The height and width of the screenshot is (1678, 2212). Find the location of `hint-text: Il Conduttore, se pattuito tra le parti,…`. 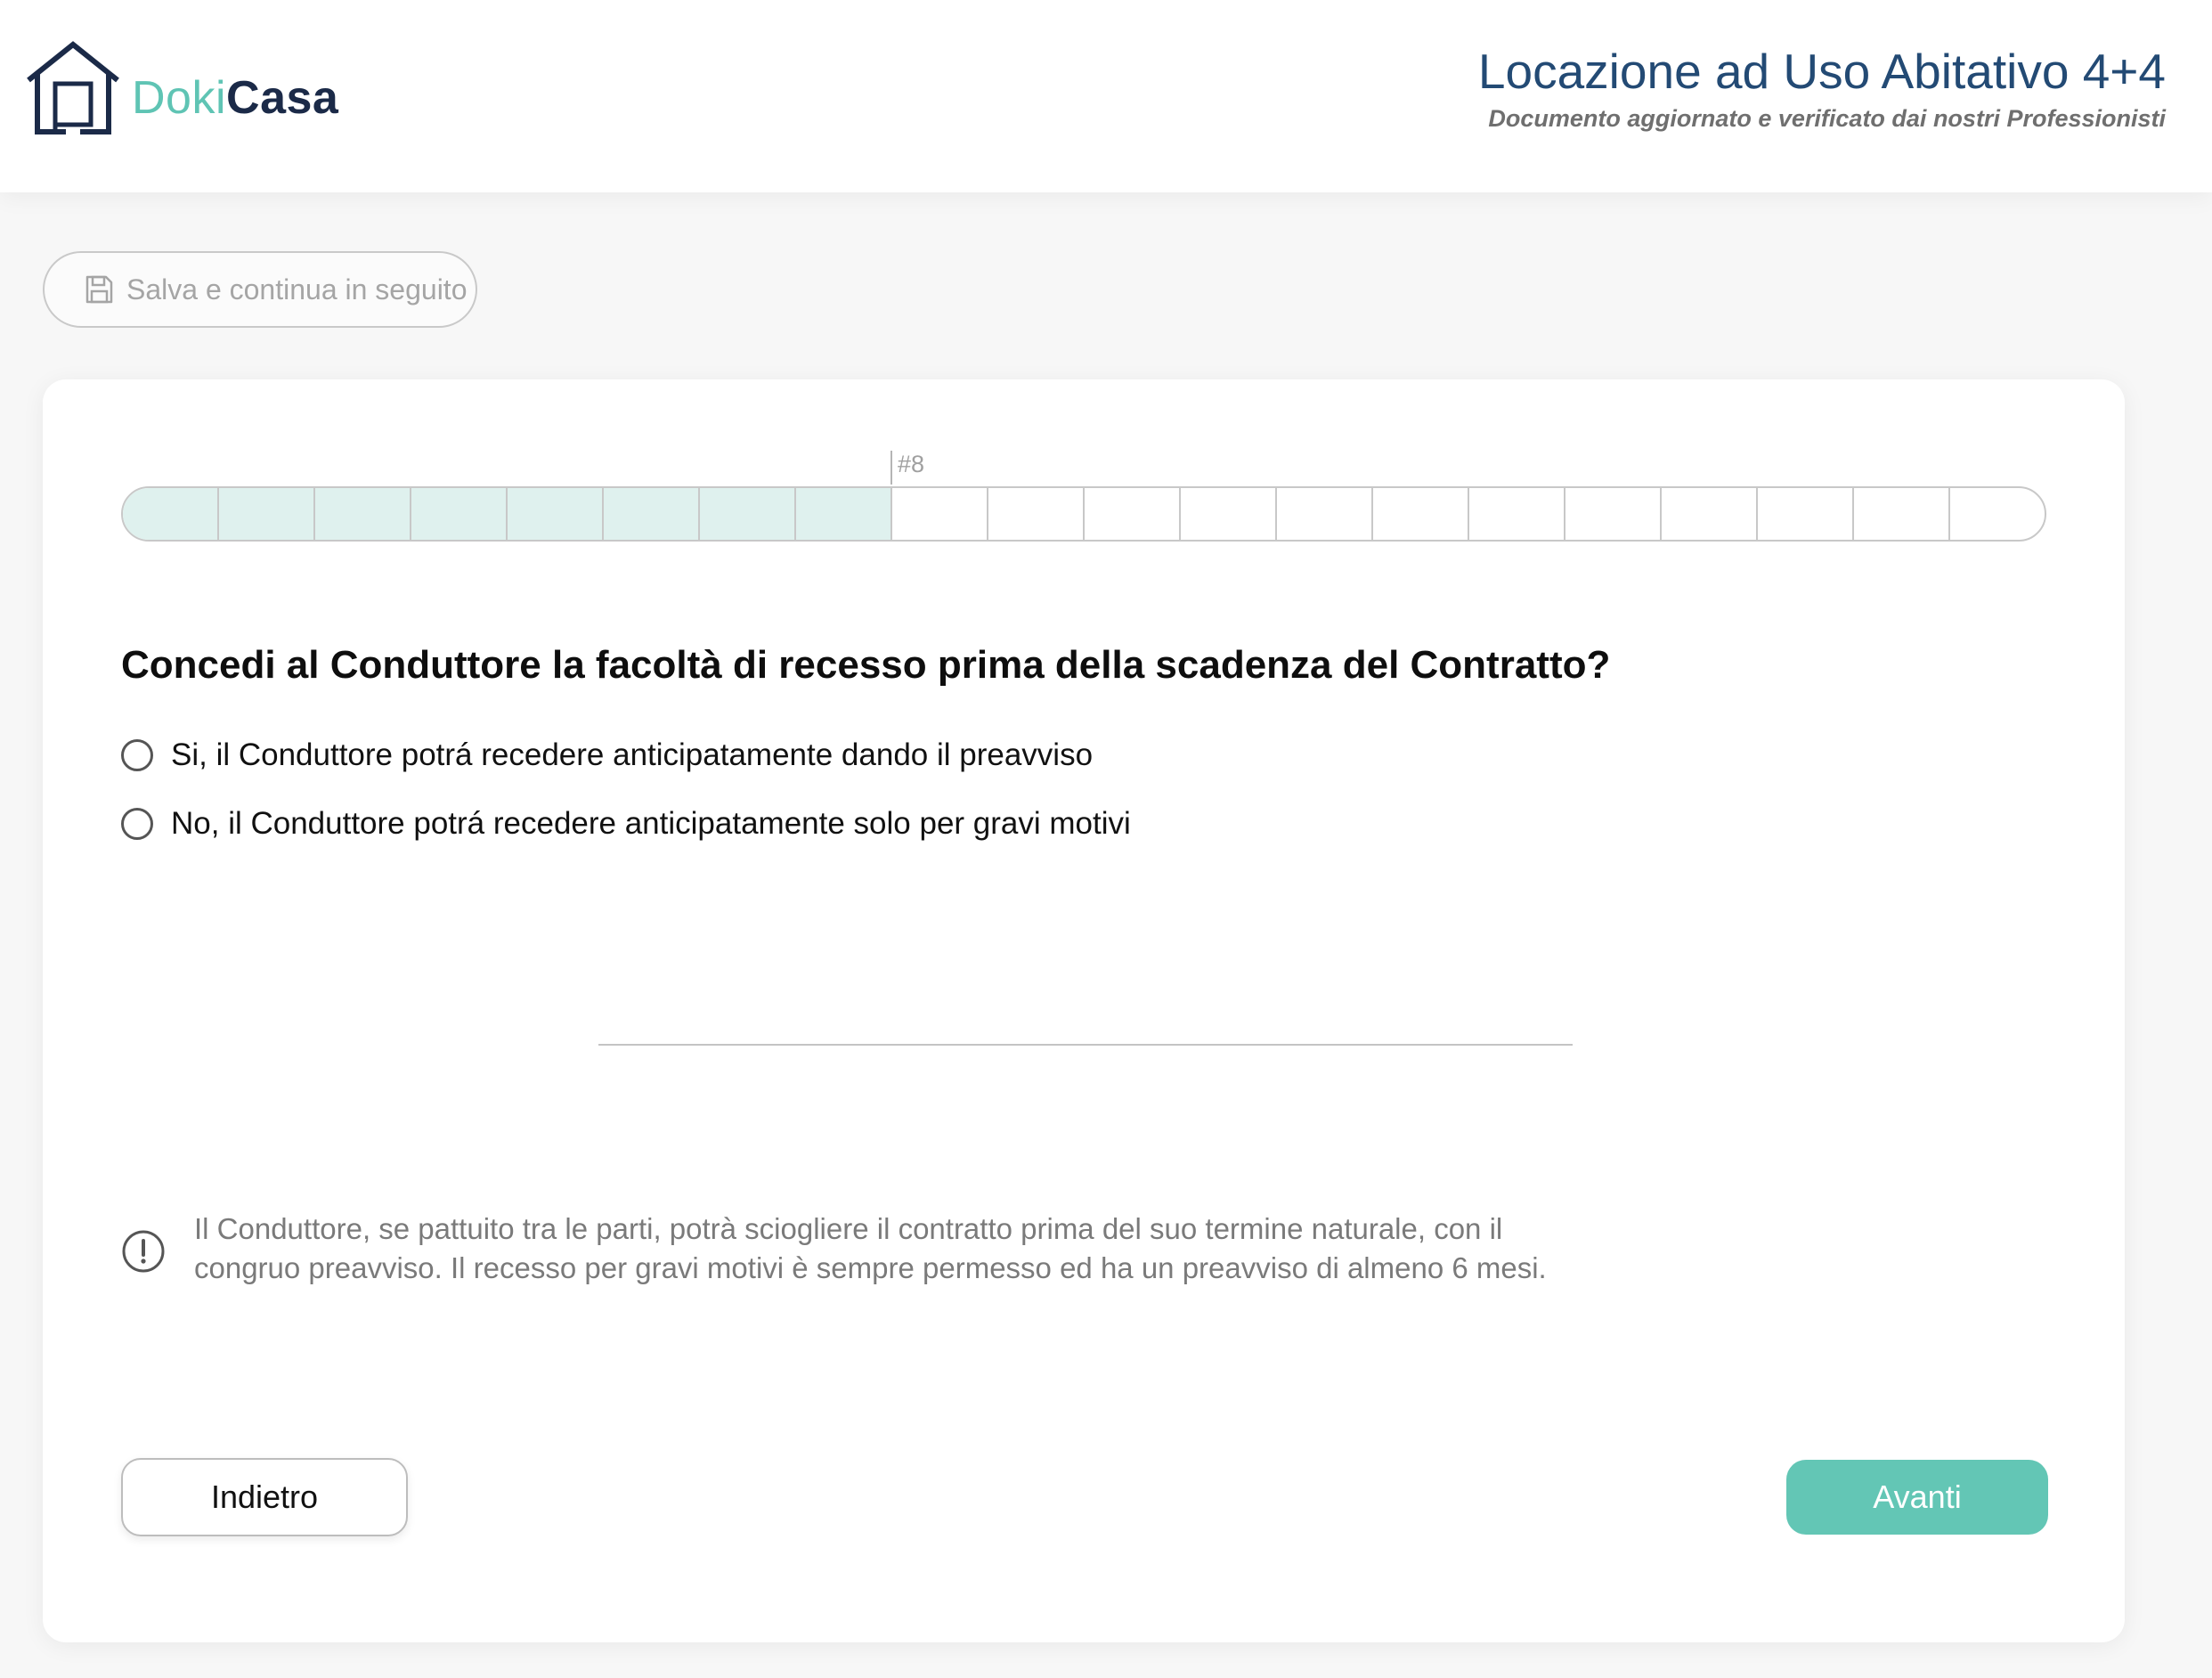

hint-text: Il Conduttore, se pattuito tra le parti,… is located at coordinates (870, 1248).